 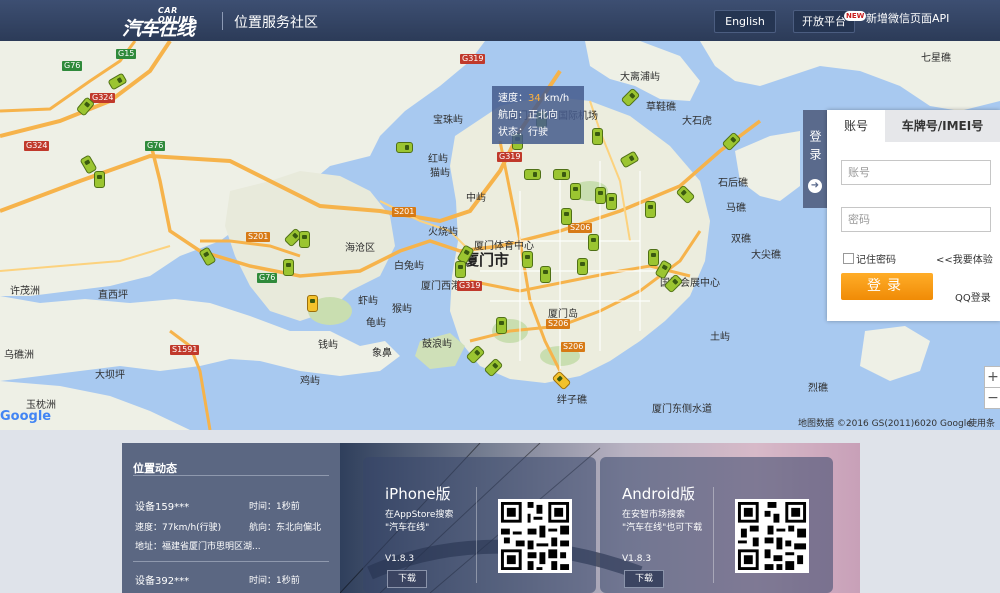 What do you see at coordinates (310, 381) in the screenshot?
I see `map-label-jiyu: 鸡屿` at bounding box center [310, 381].